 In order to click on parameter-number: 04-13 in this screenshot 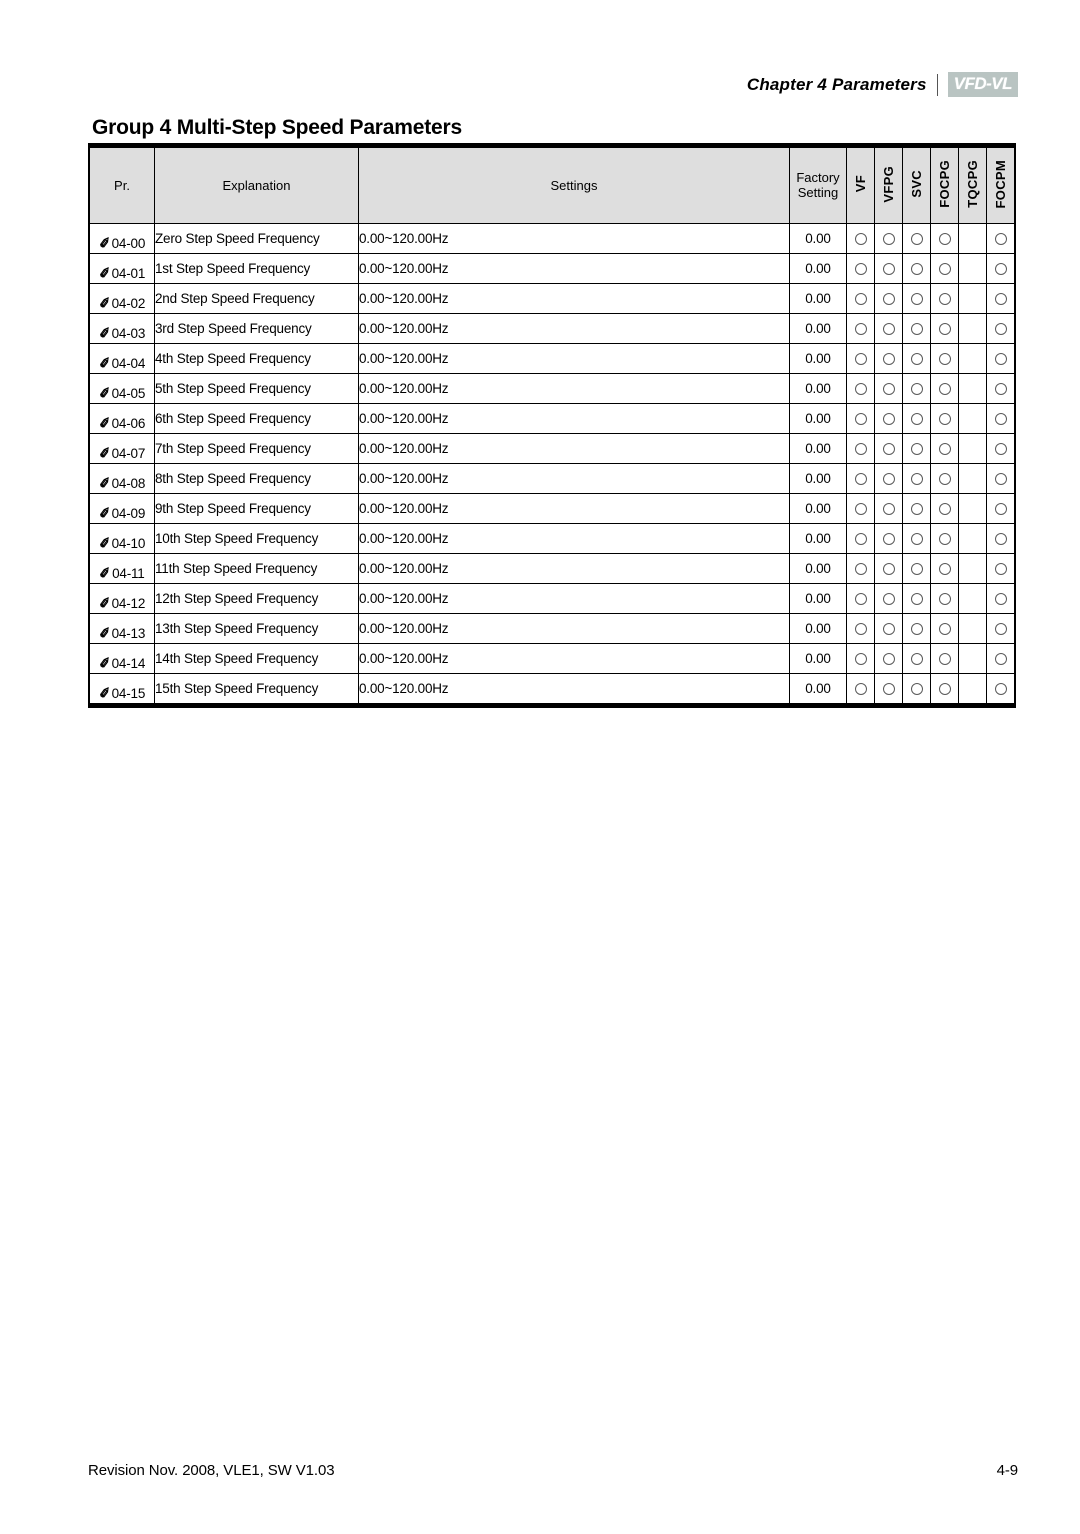, I will do `click(128, 633)`.